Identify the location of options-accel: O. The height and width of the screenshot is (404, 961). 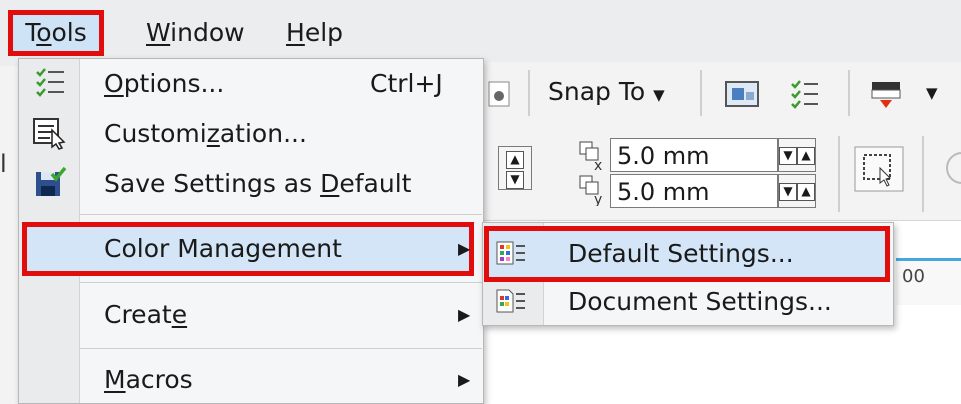
(114, 83).